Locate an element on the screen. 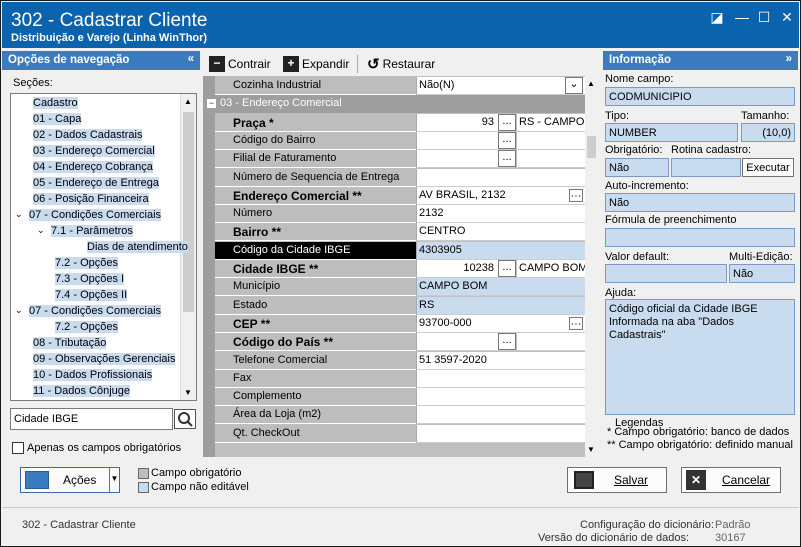 The width and height of the screenshot is (801, 547). maximize-icon: ☐ is located at coordinates (764, 17).